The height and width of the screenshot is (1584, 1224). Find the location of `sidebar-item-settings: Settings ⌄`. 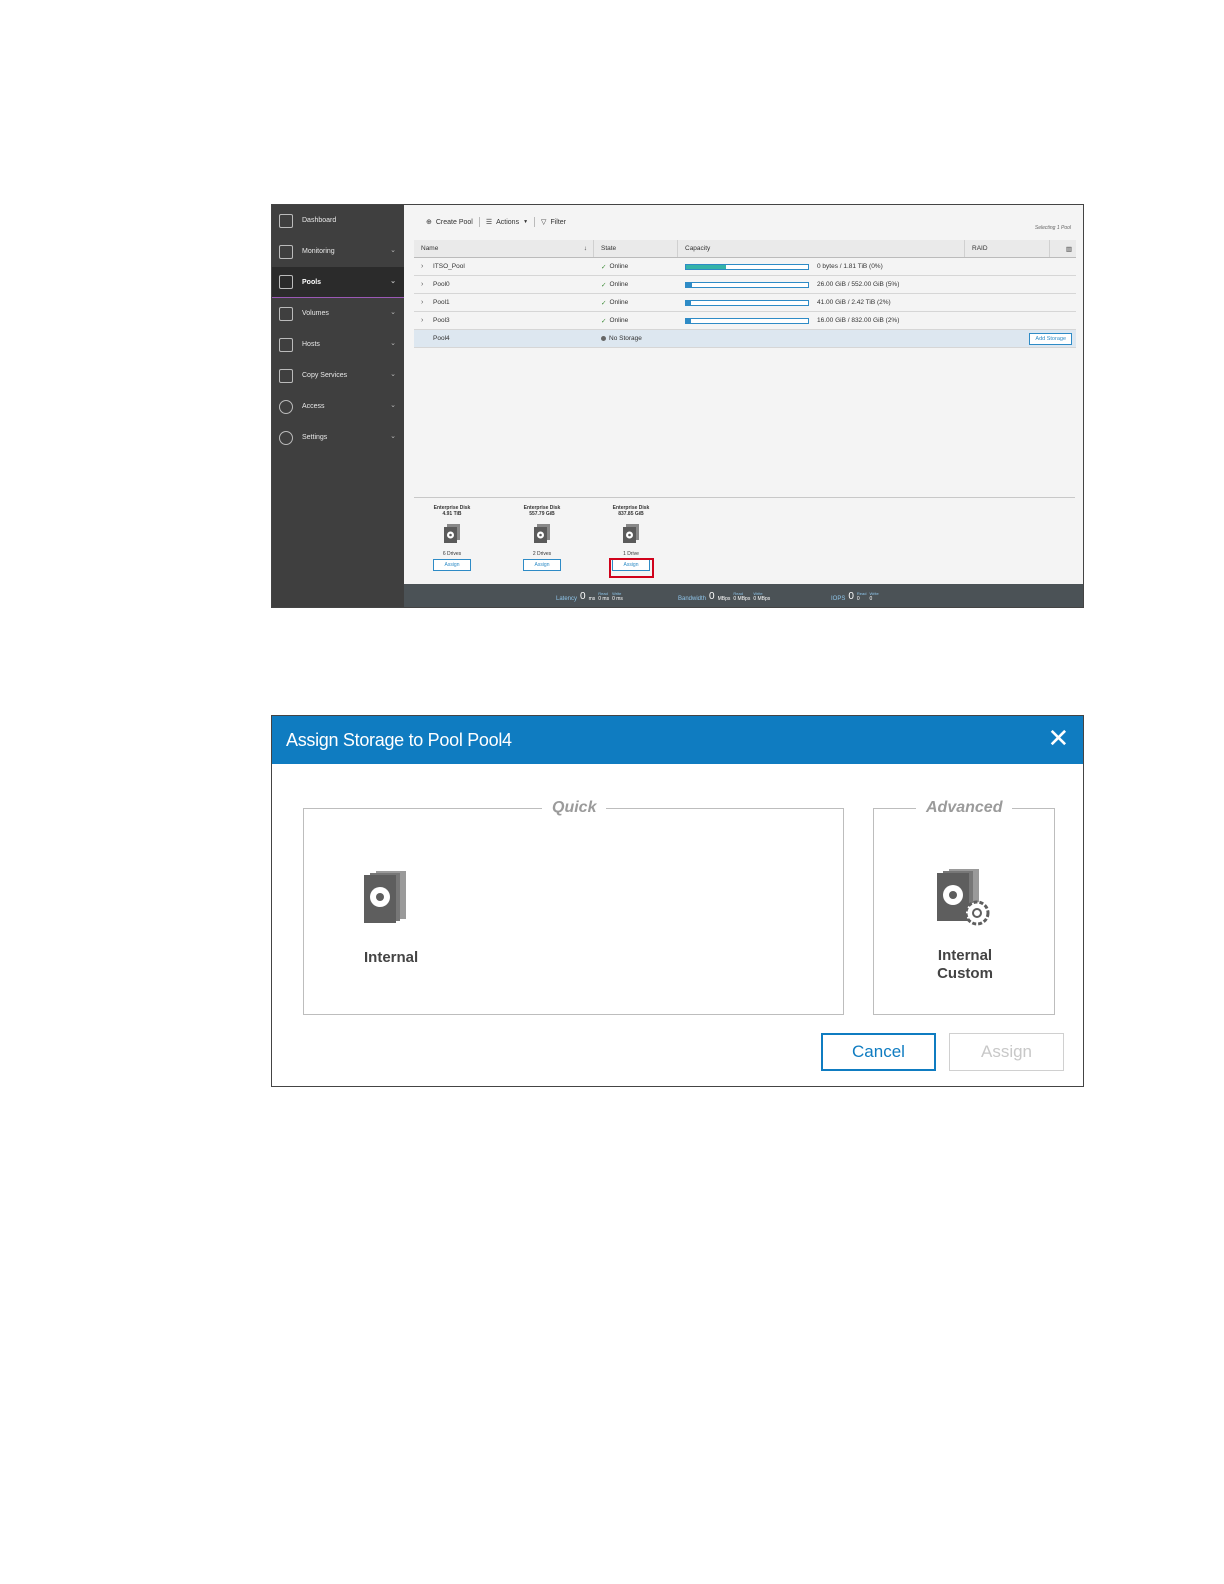

sidebar-item-settings: Settings ⌄ is located at coordinates (338, 437).